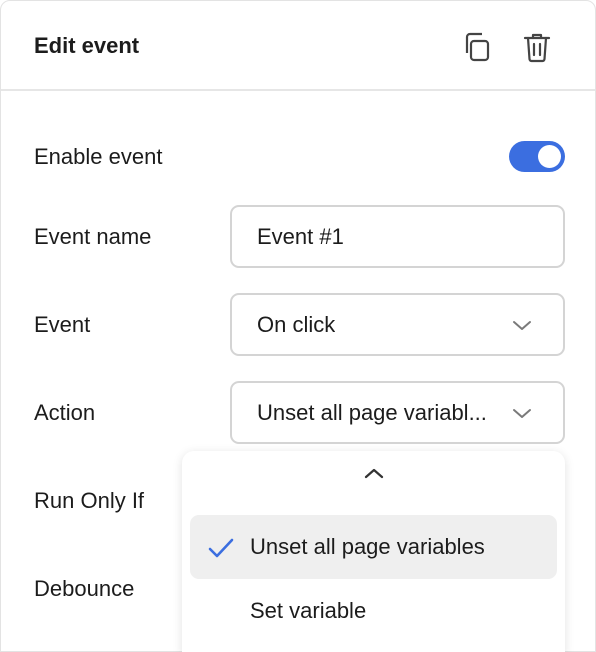 Image resolution: width=596 pixels, height=652 pixels. Describe the element at coordinates (89, 500) in the screenshot. I see `run-only-if-label: Run Only If` at that location.